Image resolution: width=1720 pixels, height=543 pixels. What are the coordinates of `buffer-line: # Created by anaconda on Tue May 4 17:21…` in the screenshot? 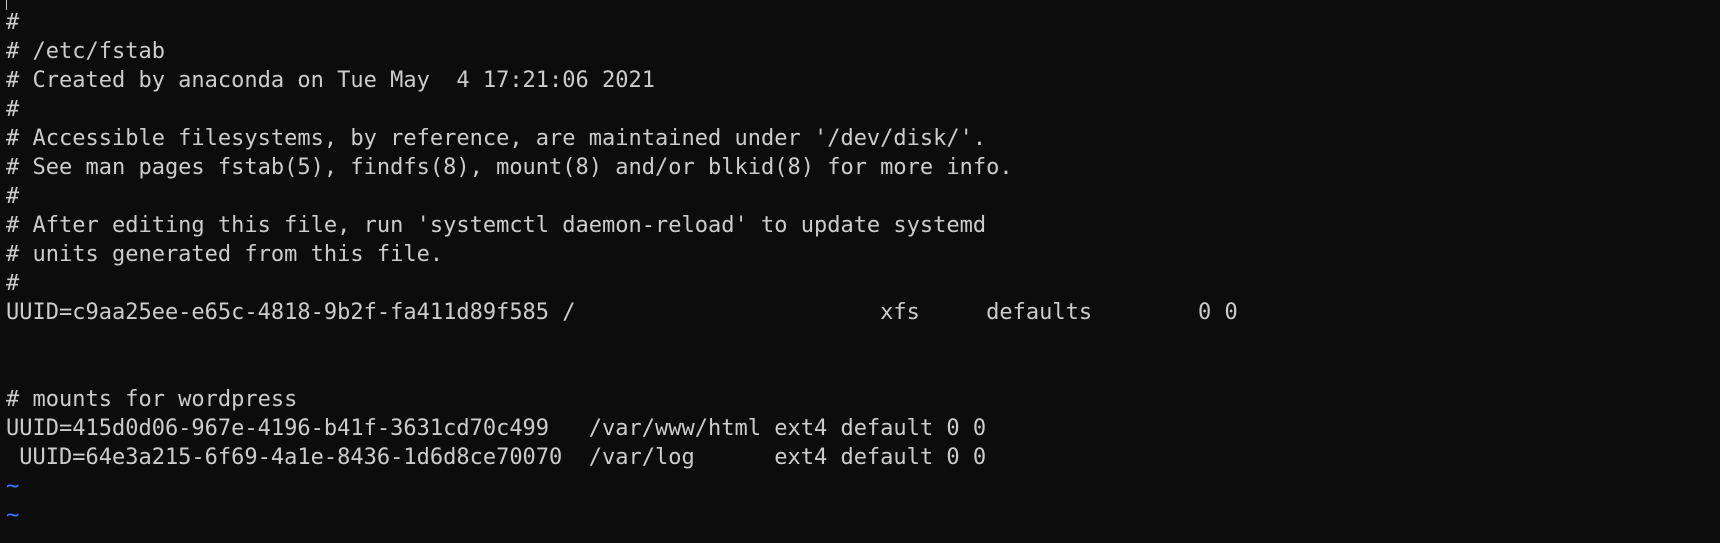 It's located at (331, 80).